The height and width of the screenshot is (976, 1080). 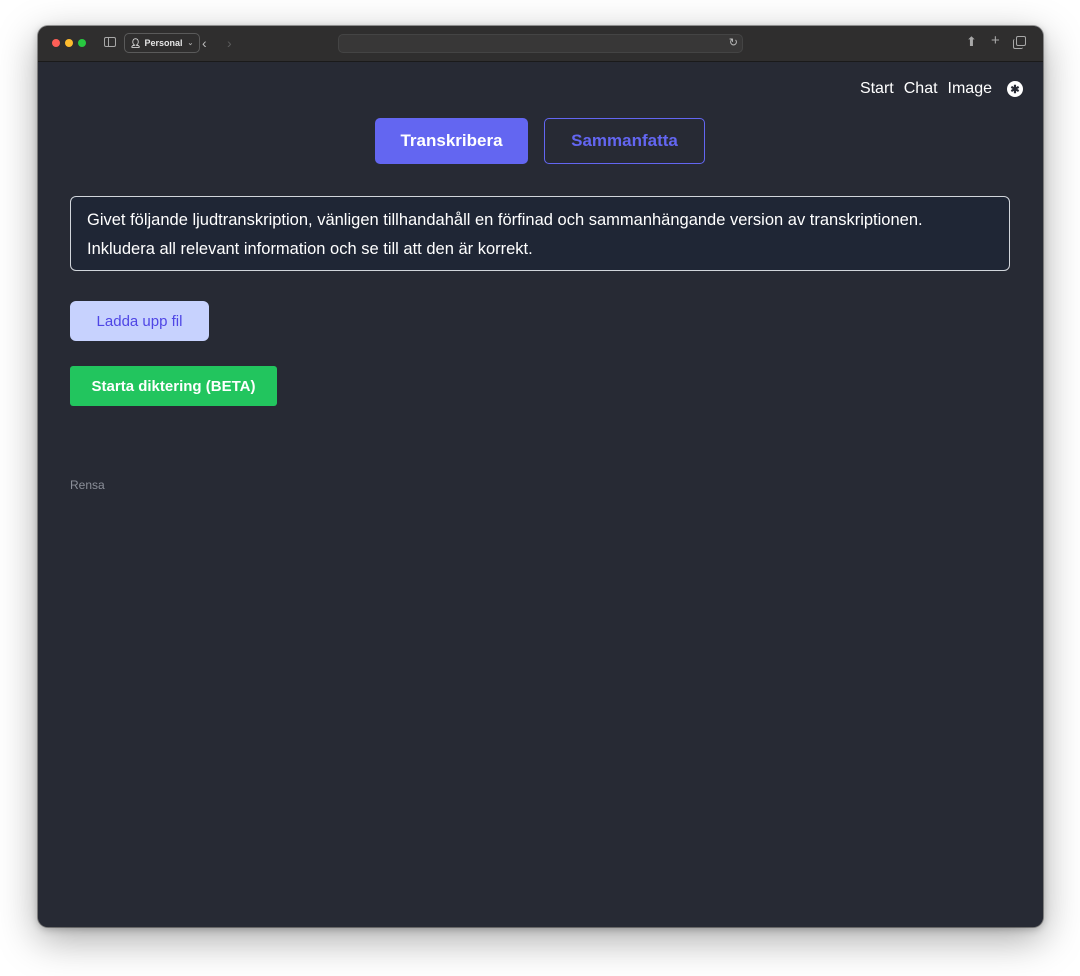 I want to click on profile-button: 👤︎ Personal ⌄, so click(x=162, y=43).